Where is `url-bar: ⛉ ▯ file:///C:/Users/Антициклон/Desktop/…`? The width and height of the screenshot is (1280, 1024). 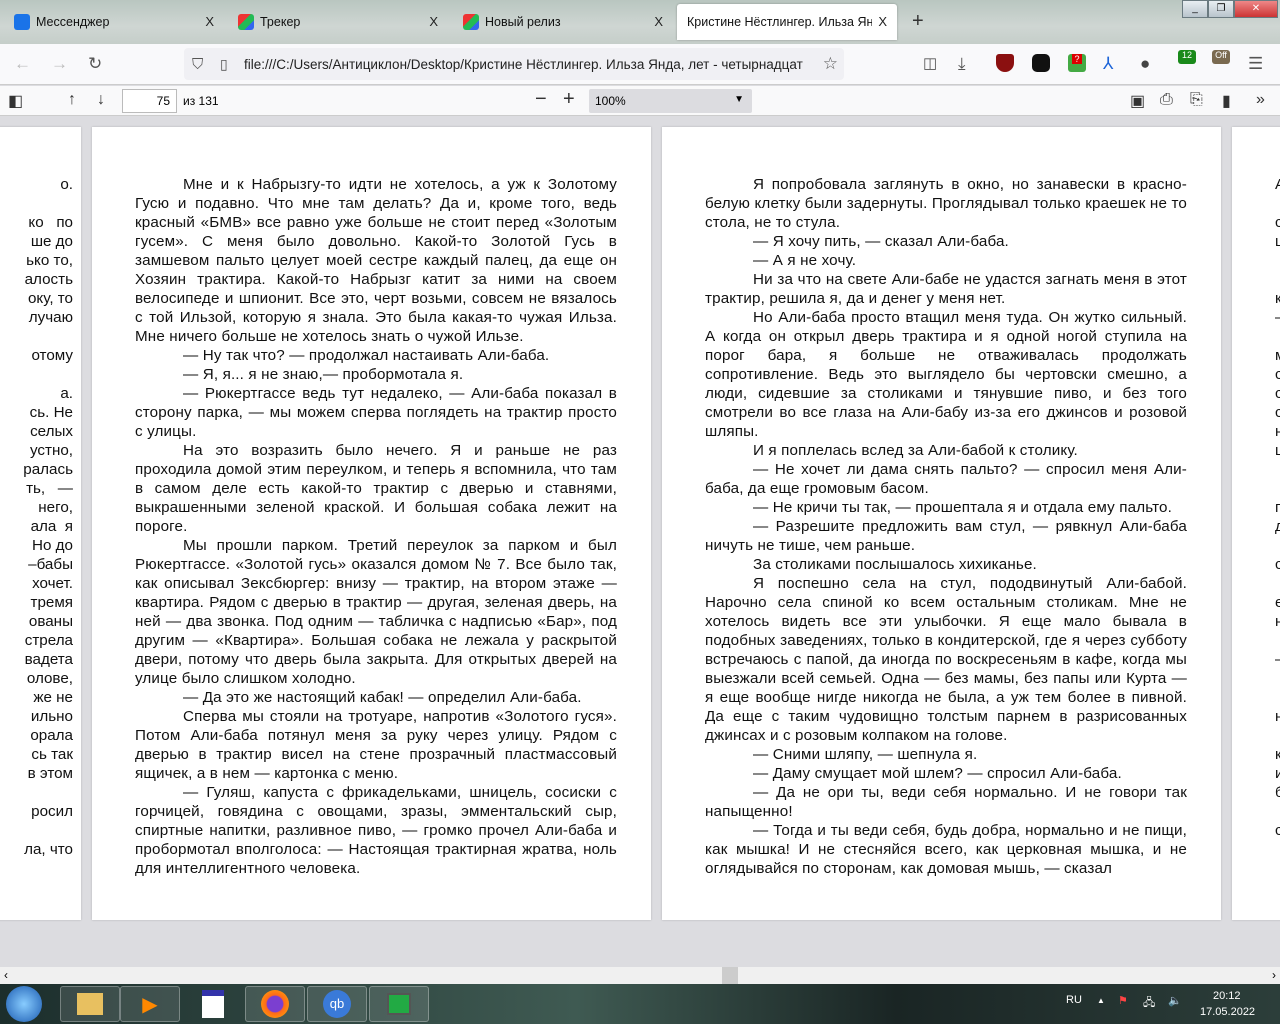
url-bar: ⛉ ▯ file:///C:/Users/Антициклон/Desktop/… is located at coordinates (514, 64).